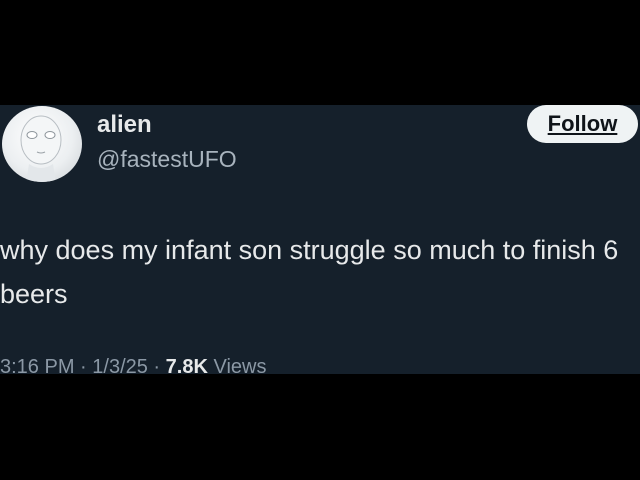  What do you see at coordinates (167, 159) in the screenshot?
I see `user-handle: @fastestUFO` at bounding box center [167, 159].